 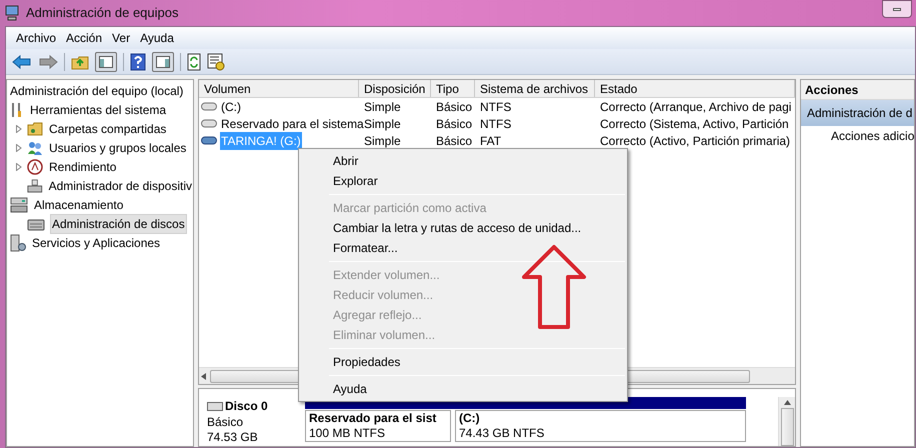 I want to click on disk-type: Básico, so click(x=225, y=422).